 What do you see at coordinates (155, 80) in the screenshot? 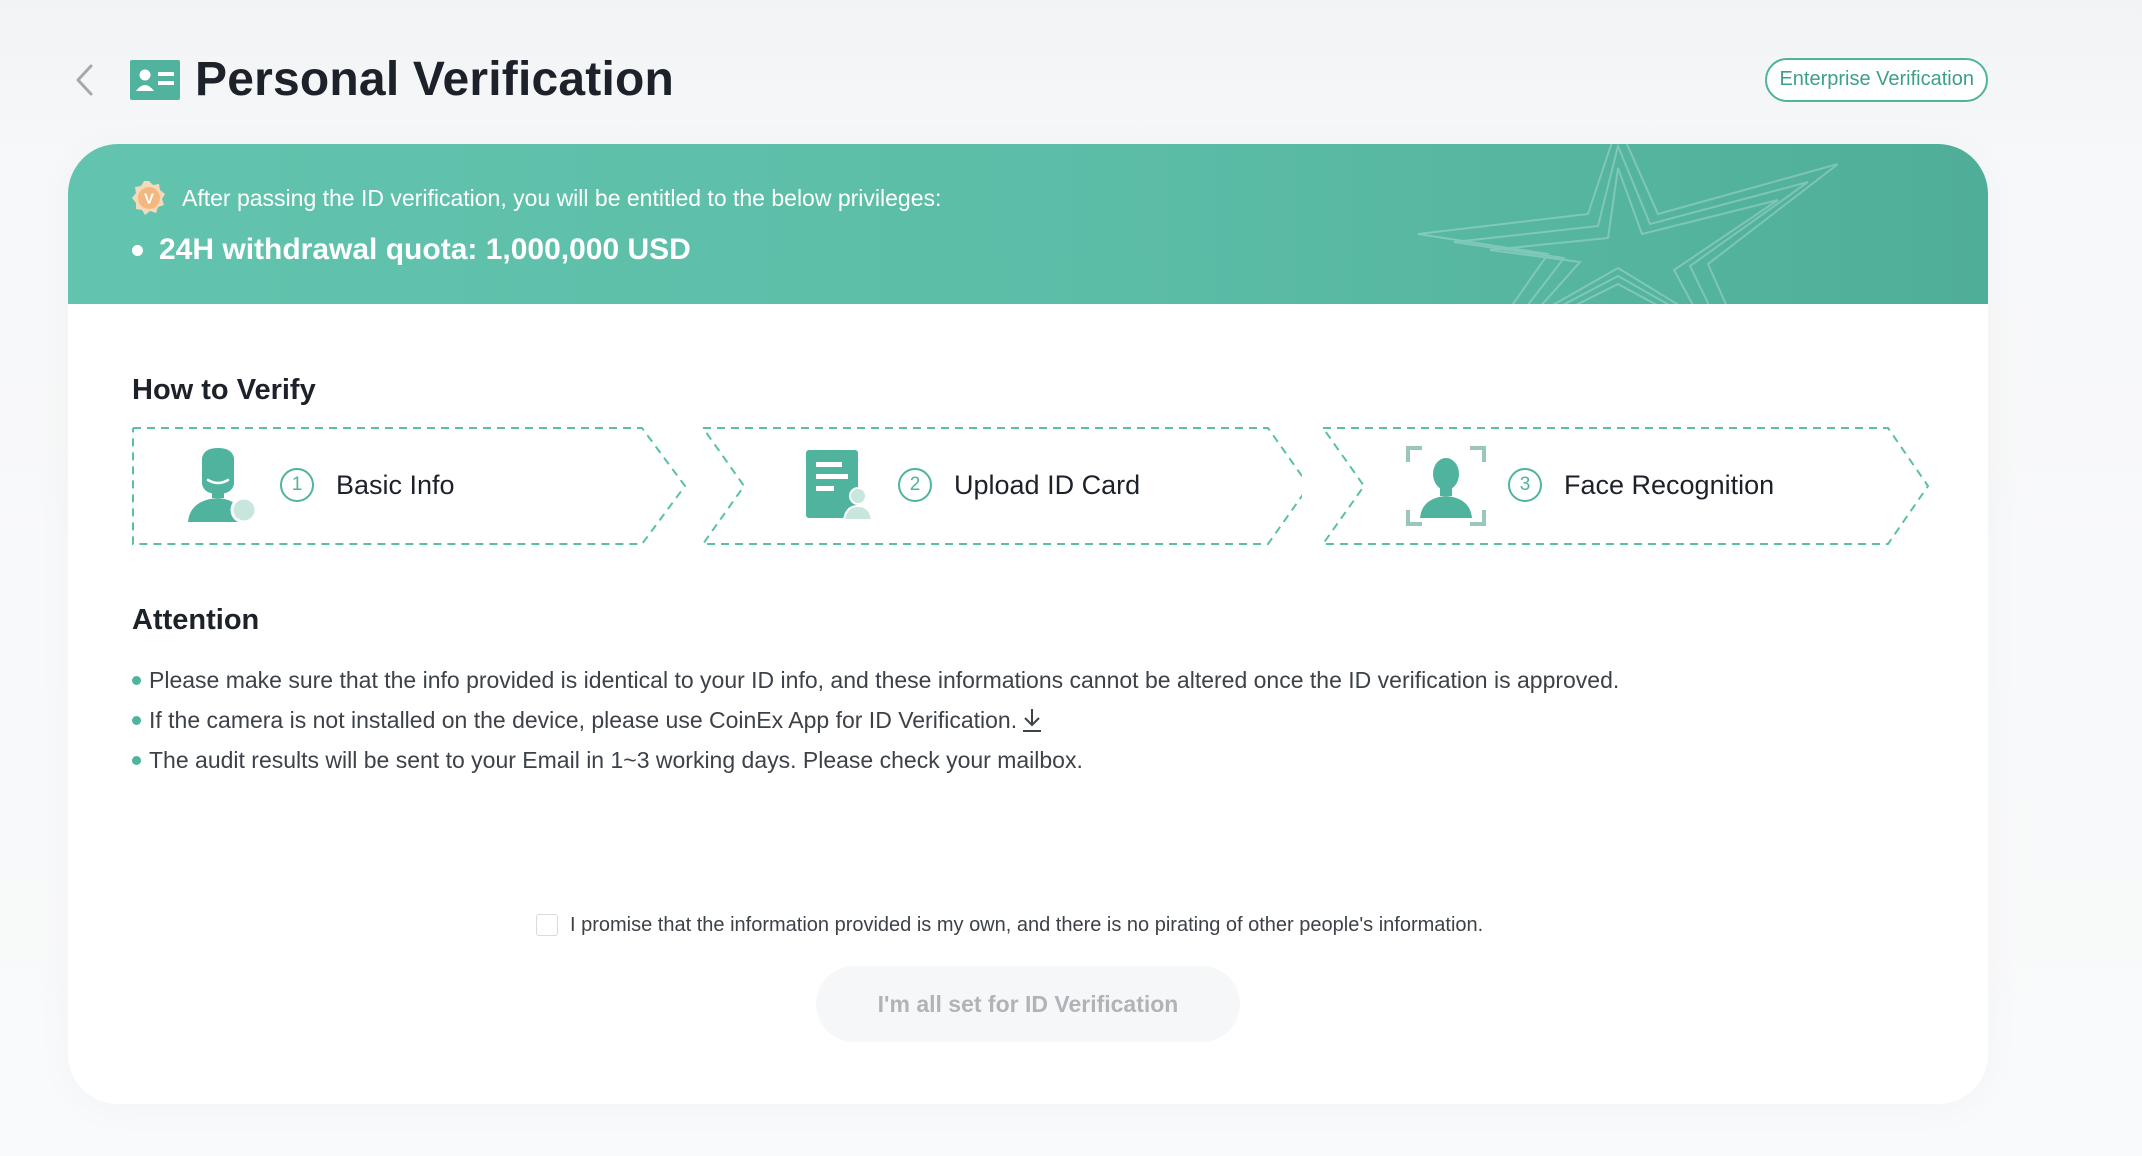
I see `id-card-icon` at bounding box center [155, 80].